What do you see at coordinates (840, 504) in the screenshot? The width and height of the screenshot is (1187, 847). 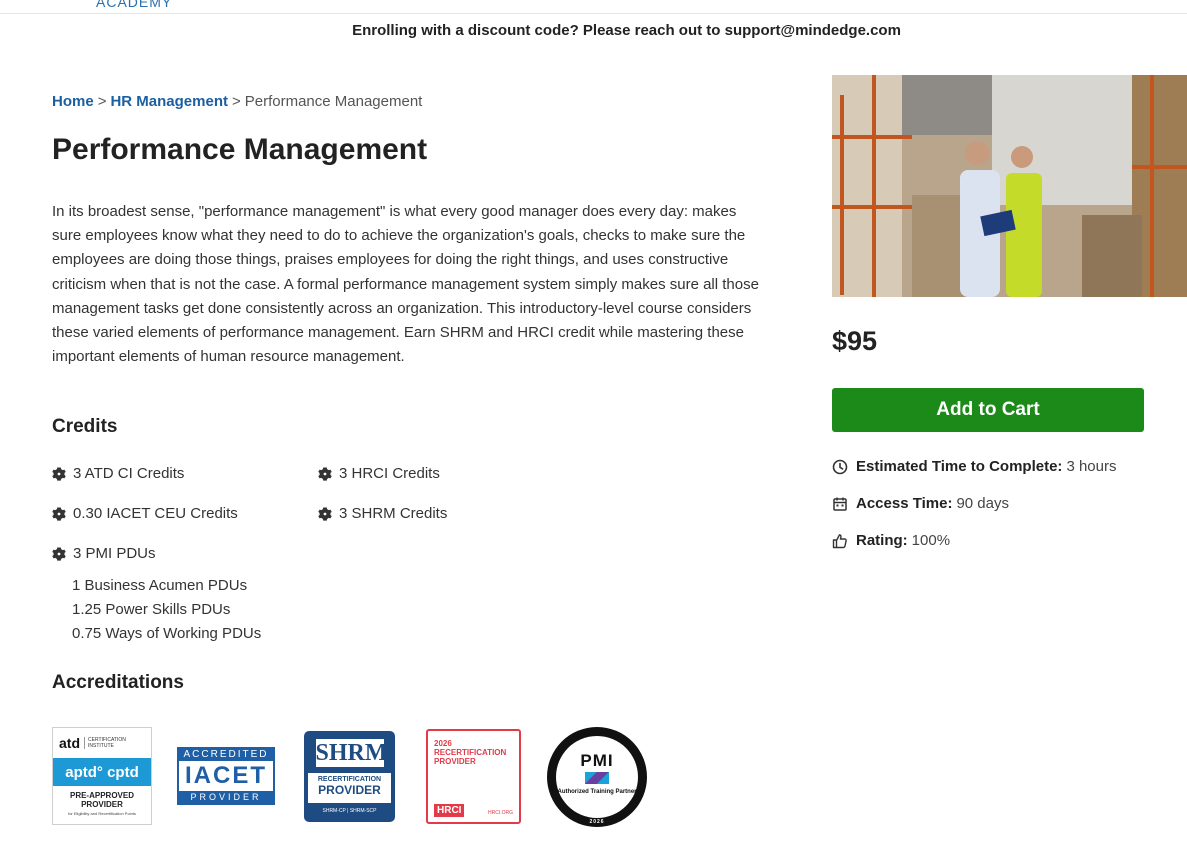 I see `calendar-icon` at bounding box center [840, 504].